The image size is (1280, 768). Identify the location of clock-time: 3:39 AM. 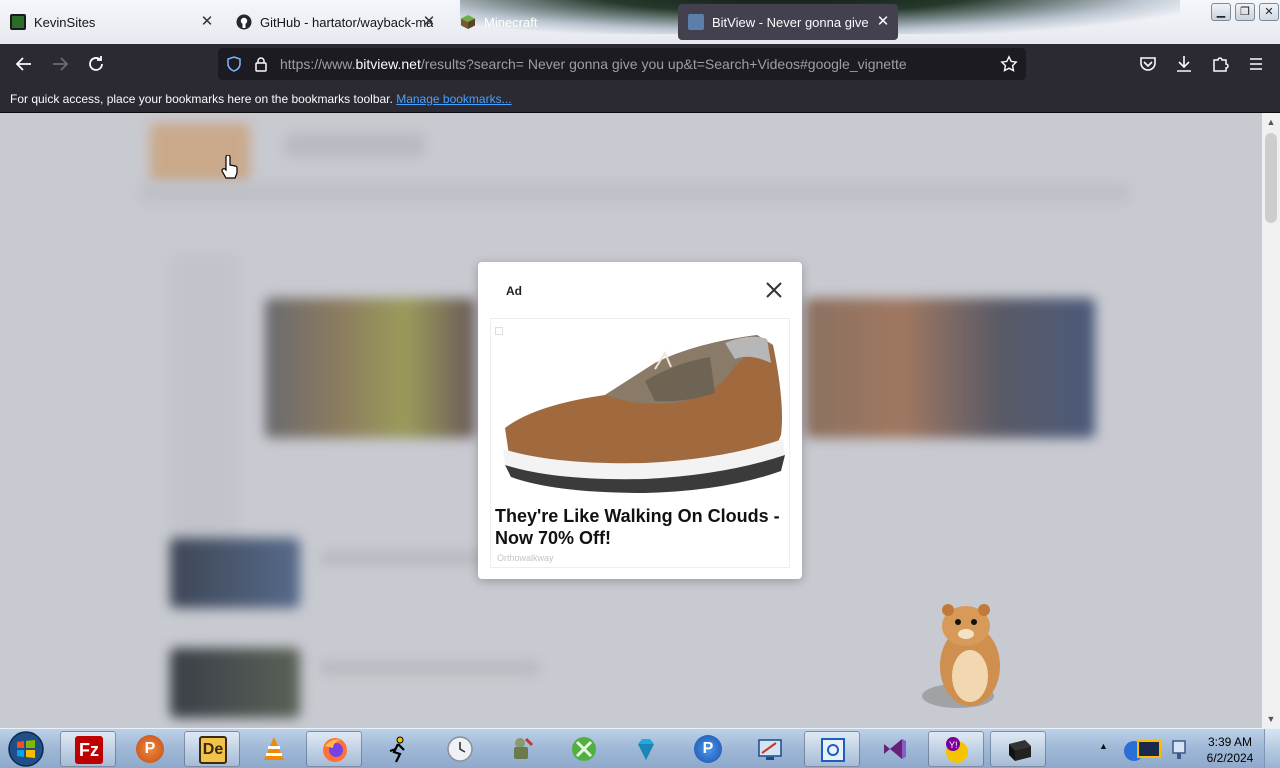
(1230, 742).